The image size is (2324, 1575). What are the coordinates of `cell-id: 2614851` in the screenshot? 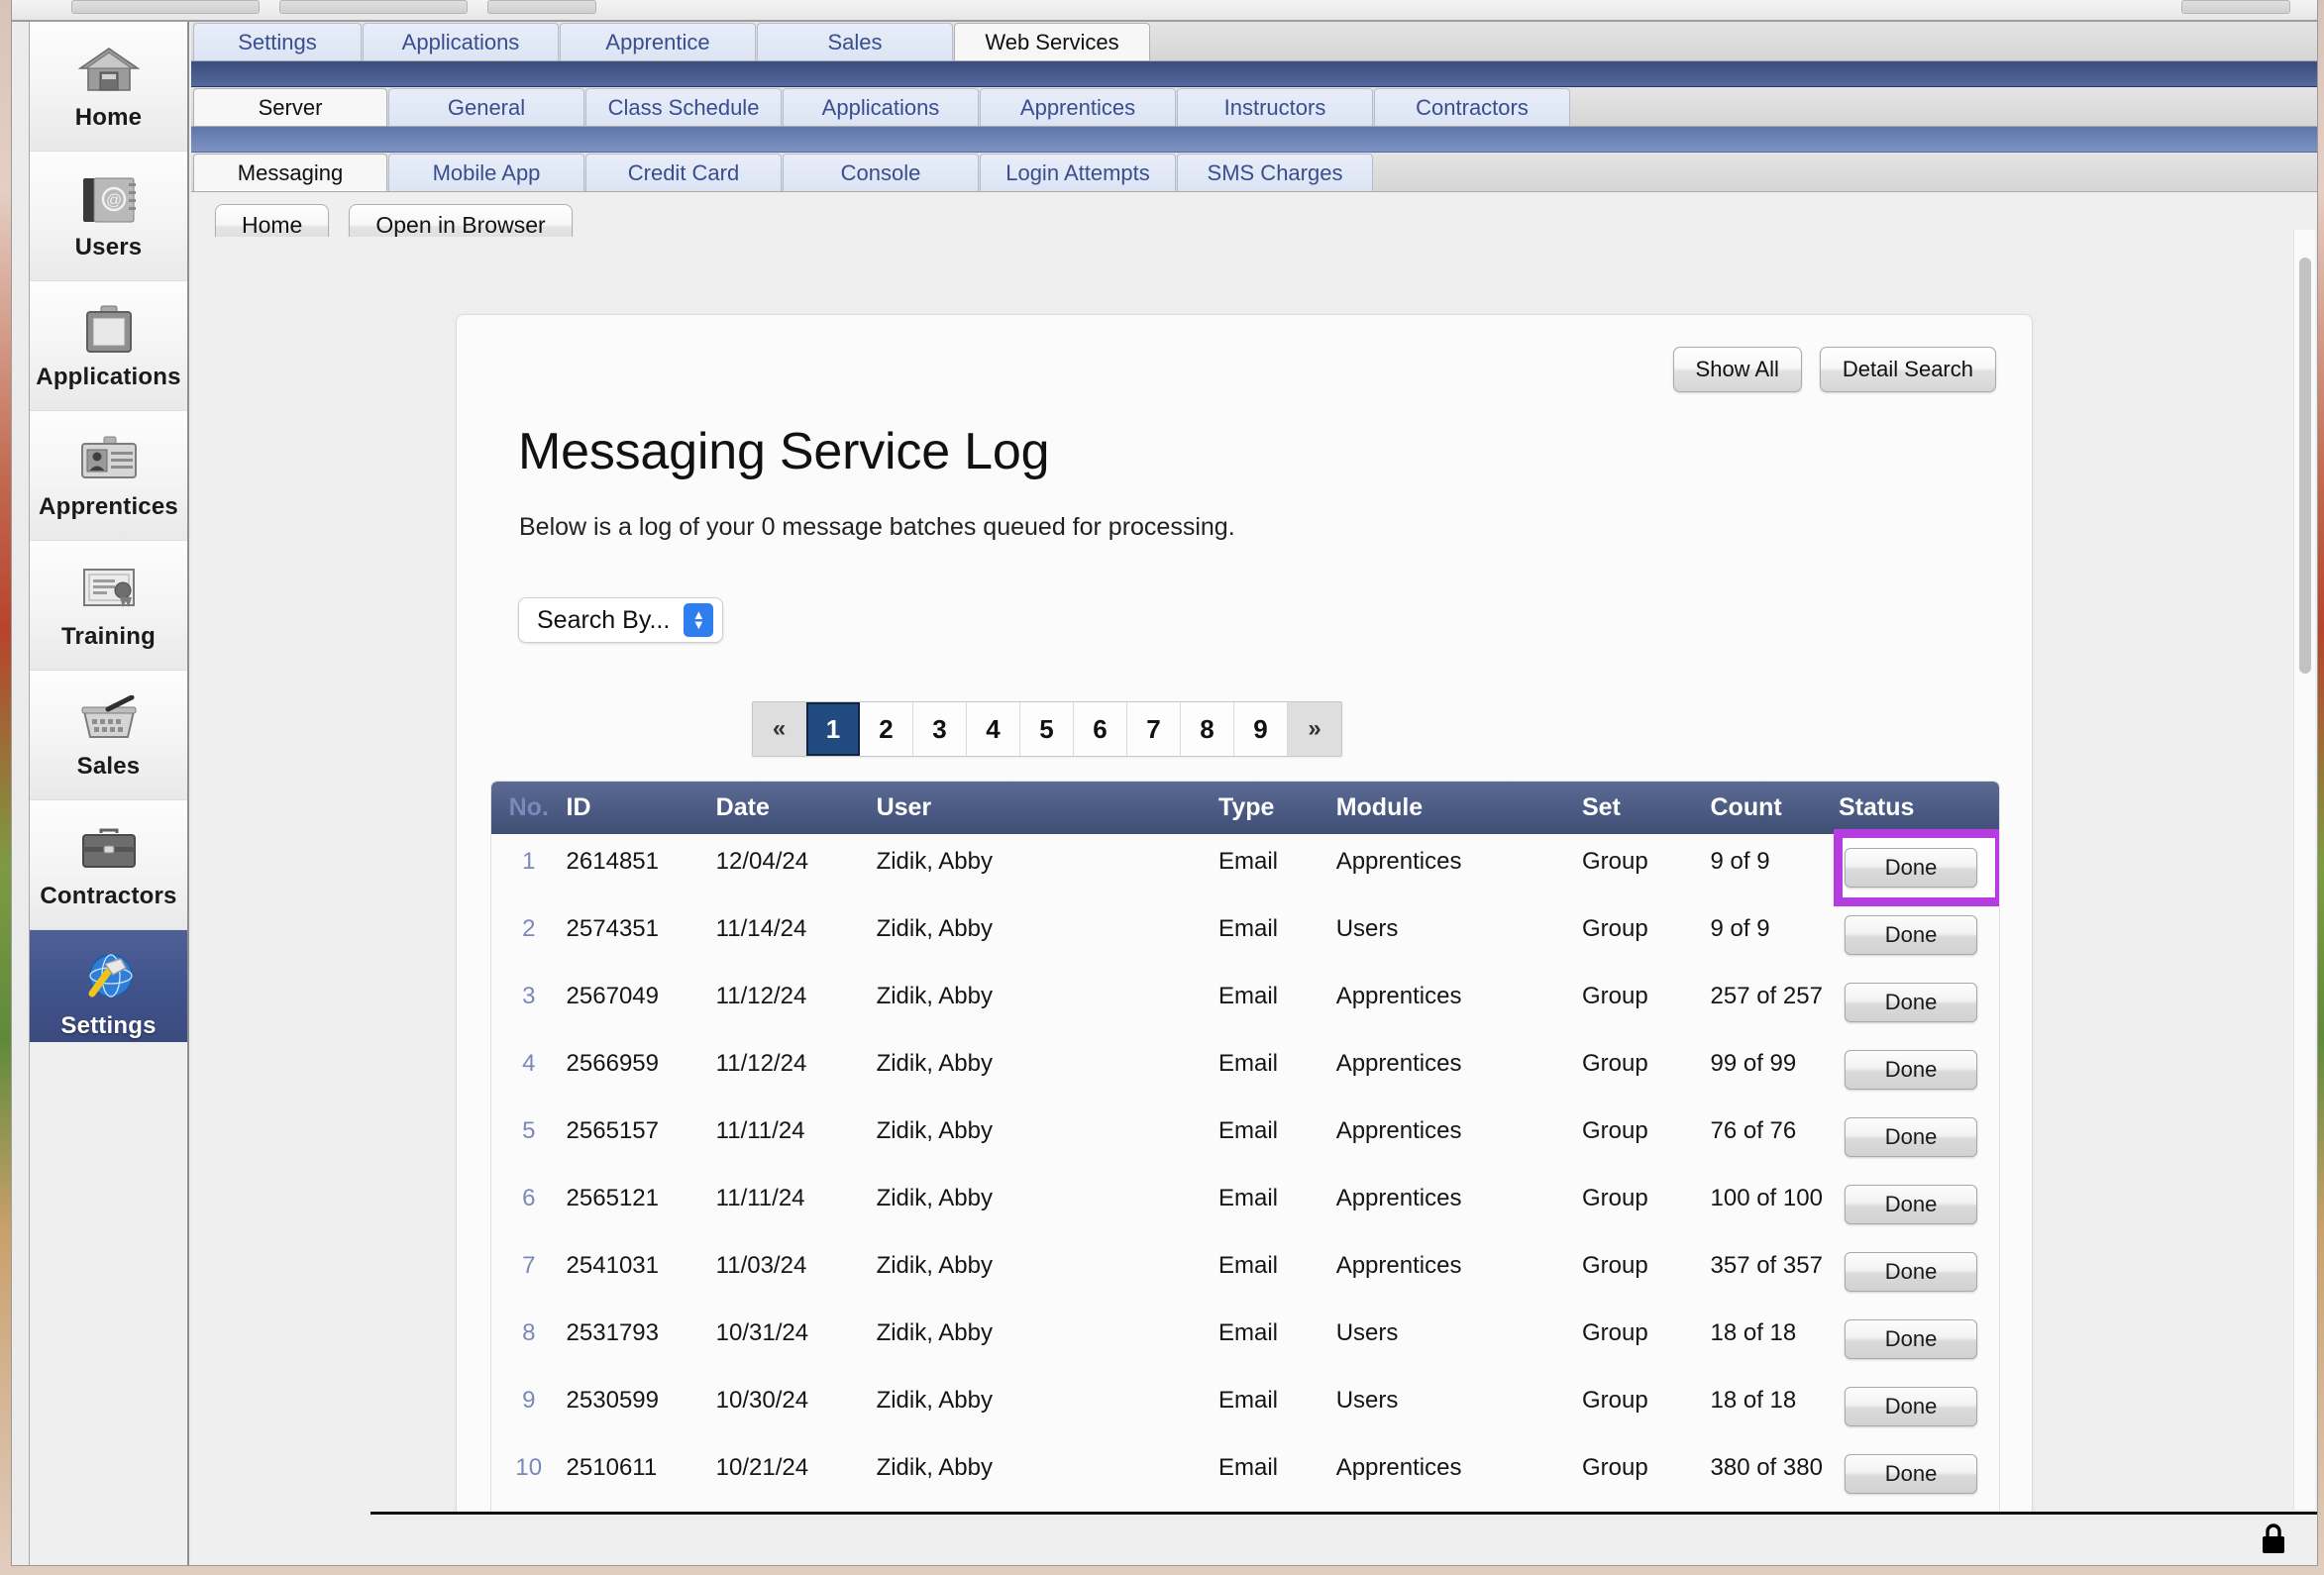 It's located at (641, 867).